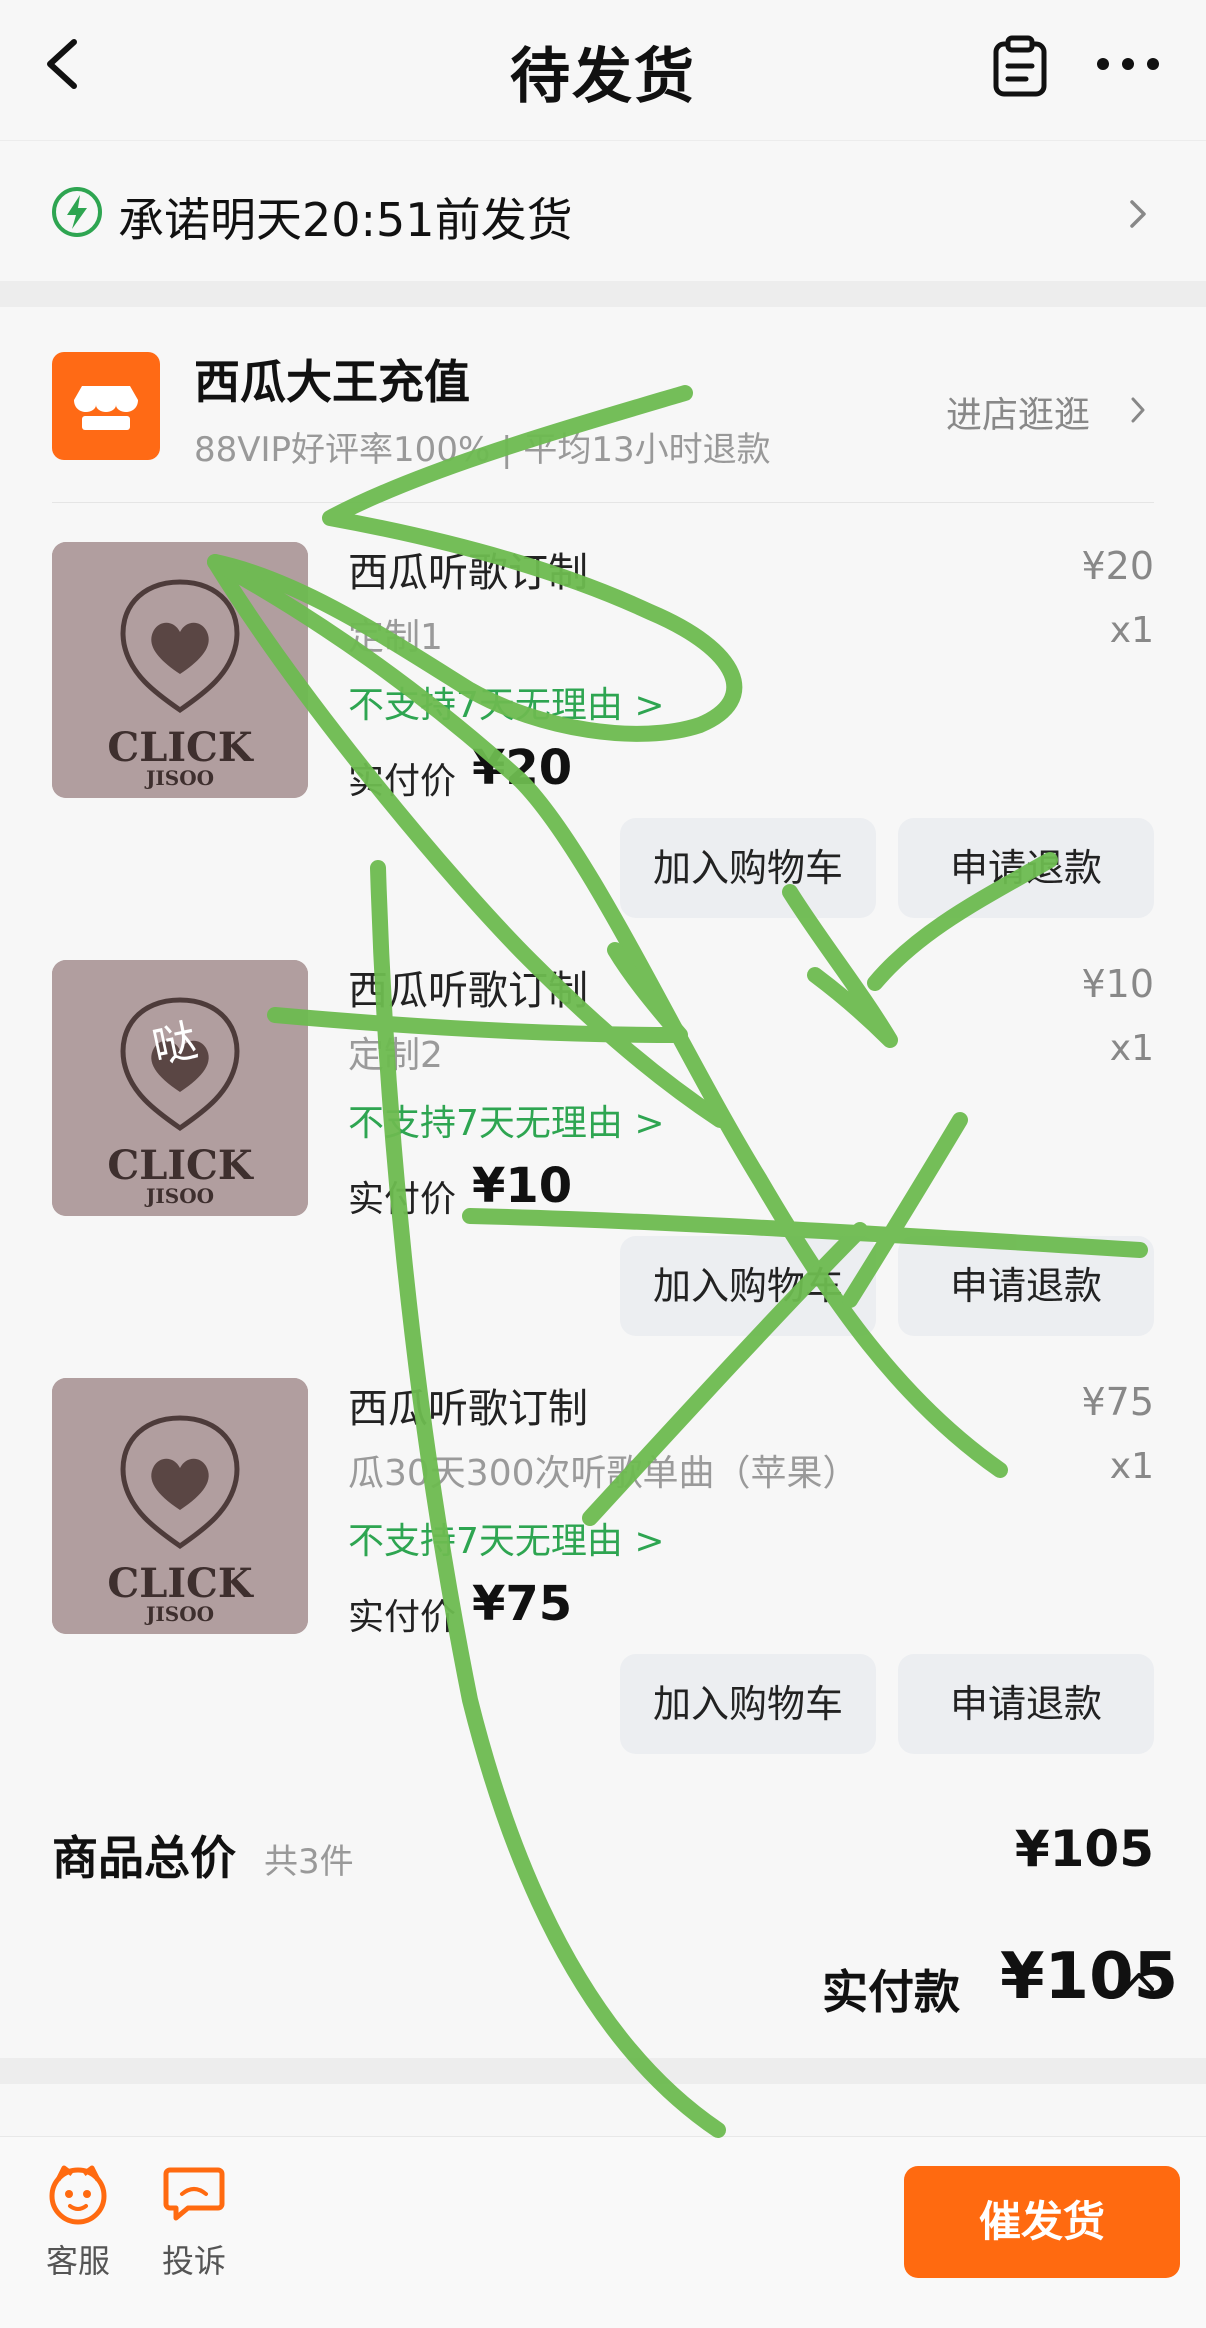 This screenshot has width=1206, height=2328. What do you see at coordinates (194, 2259) in the screenshot?
I see `complaint-label: 投诉` at bounding box center [194, 2259].